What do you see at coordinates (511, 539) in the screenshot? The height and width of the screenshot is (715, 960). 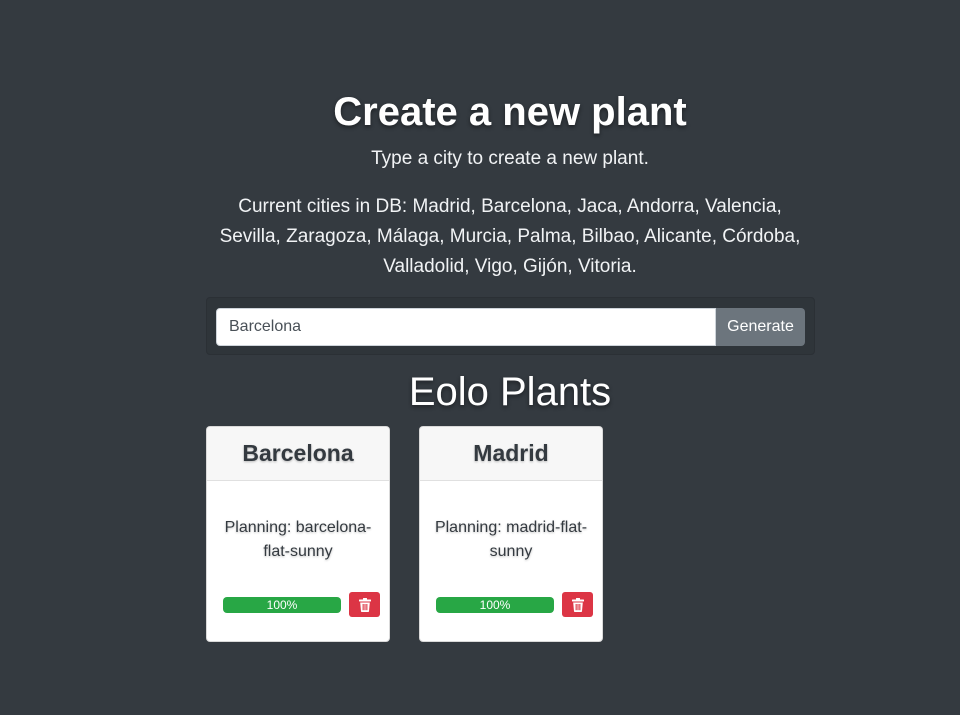 I see `plant-planning-text: Planning: madrid-flat-sunny` at bounding box center [511, 539].